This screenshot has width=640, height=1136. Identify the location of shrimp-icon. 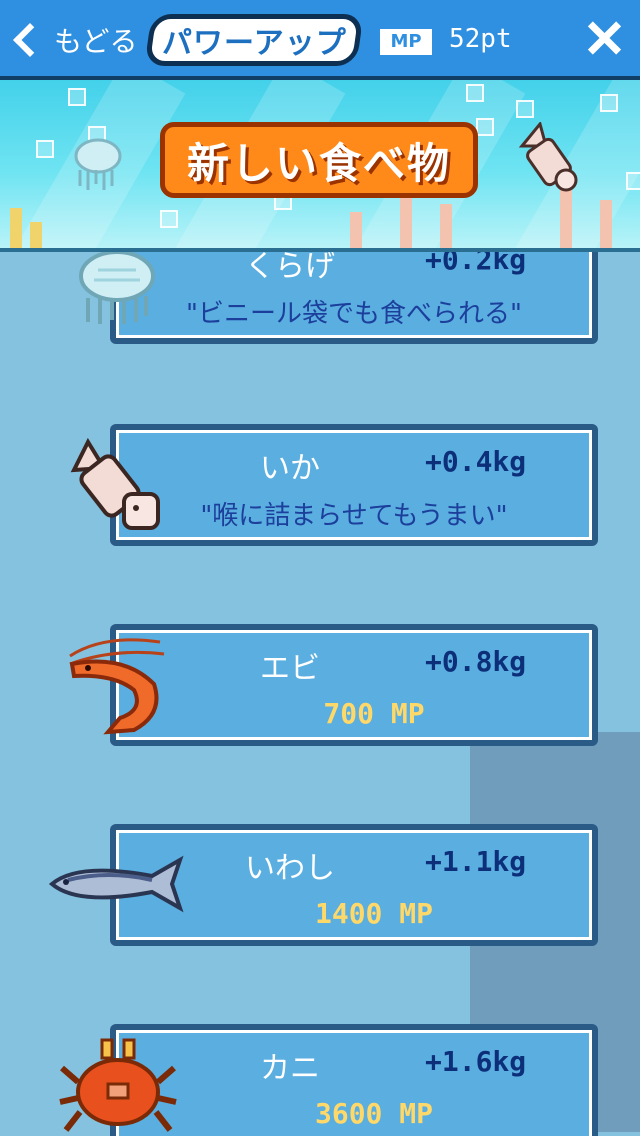
(117, 686).